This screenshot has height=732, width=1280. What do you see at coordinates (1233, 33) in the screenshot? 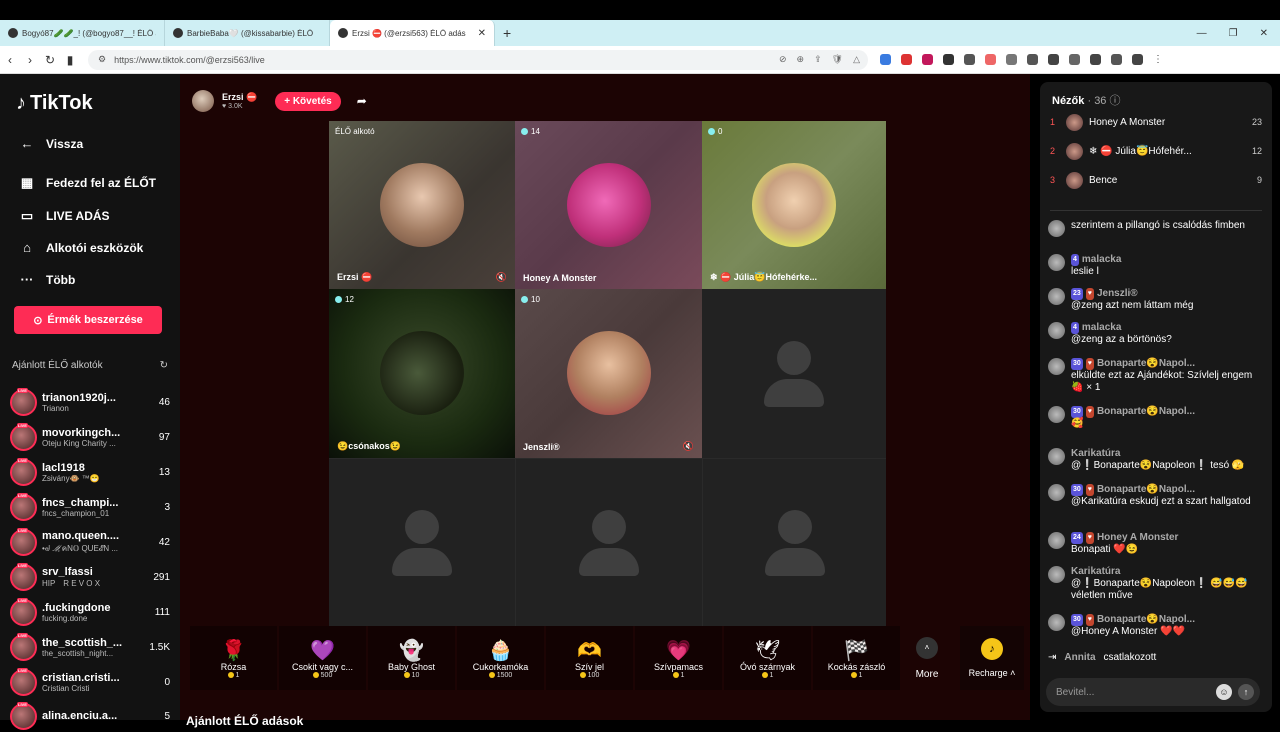
I see `maximize-icon: ❐` at bounding box center [1233, 33].